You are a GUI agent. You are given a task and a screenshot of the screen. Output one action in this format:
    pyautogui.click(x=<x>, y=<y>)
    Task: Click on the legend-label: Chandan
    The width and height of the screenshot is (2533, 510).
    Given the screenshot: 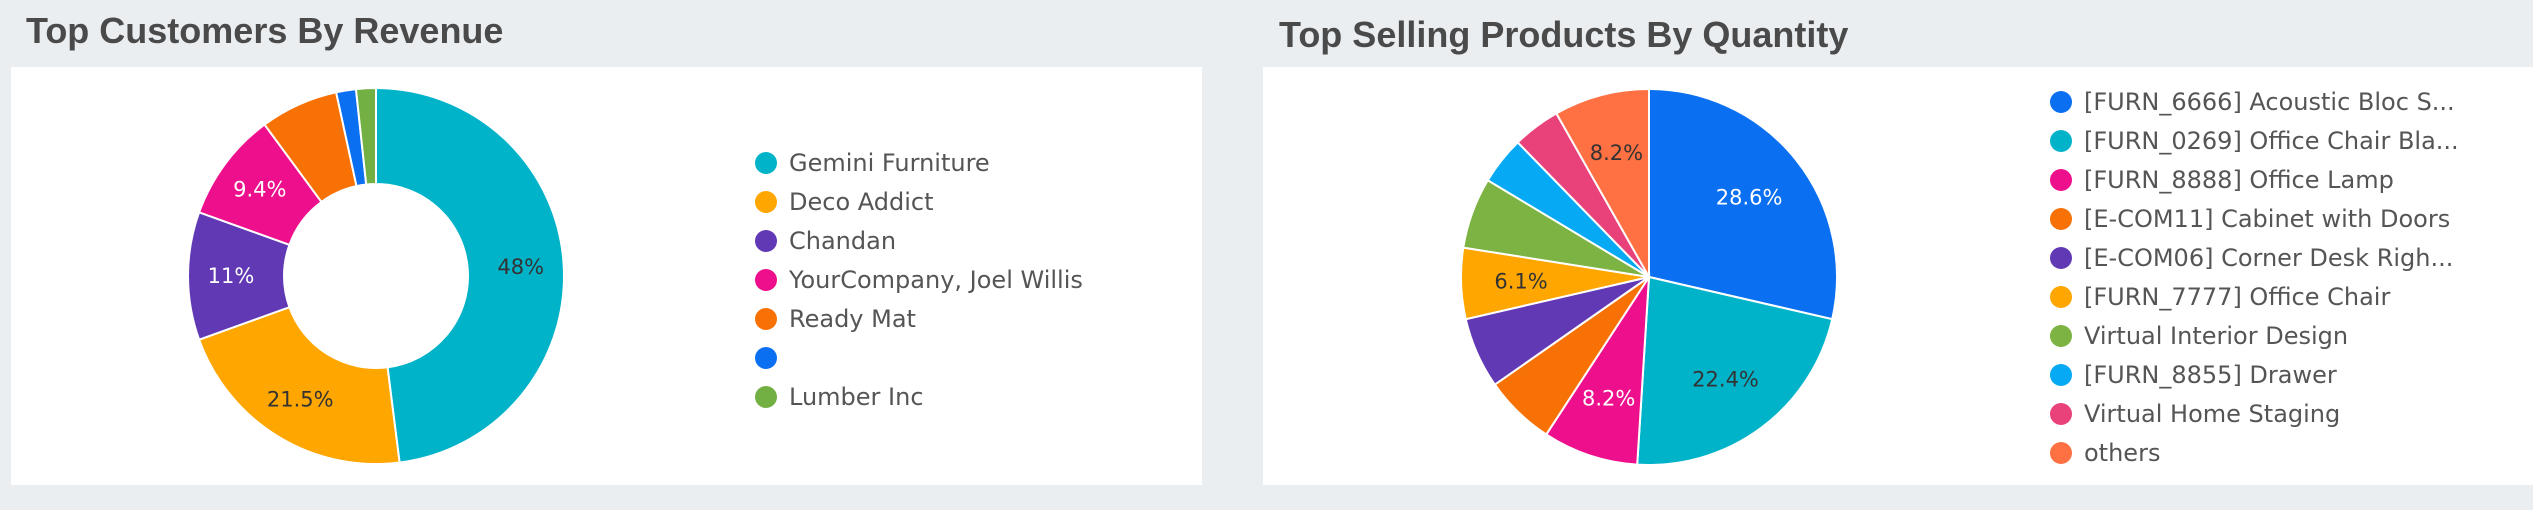 What is the action you would take?
    pyautogui.click(x=843, y=240)
    